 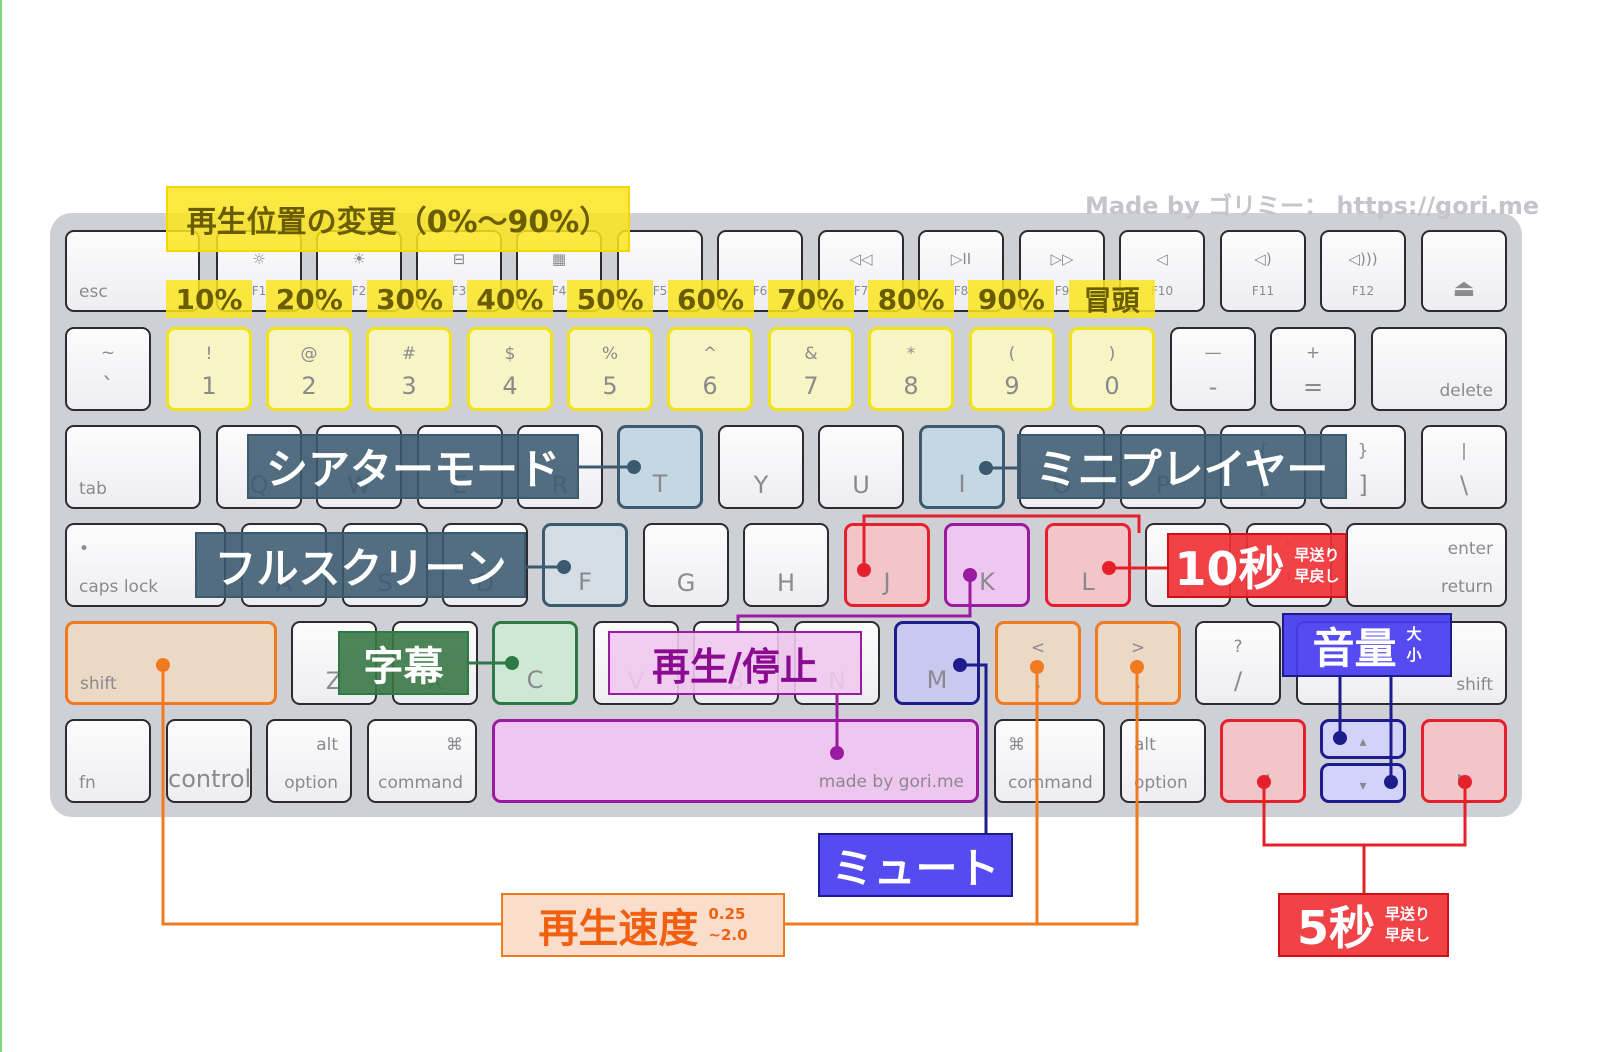 I want to click on five-second-text: 5秒, so click(x=1335, y=928).